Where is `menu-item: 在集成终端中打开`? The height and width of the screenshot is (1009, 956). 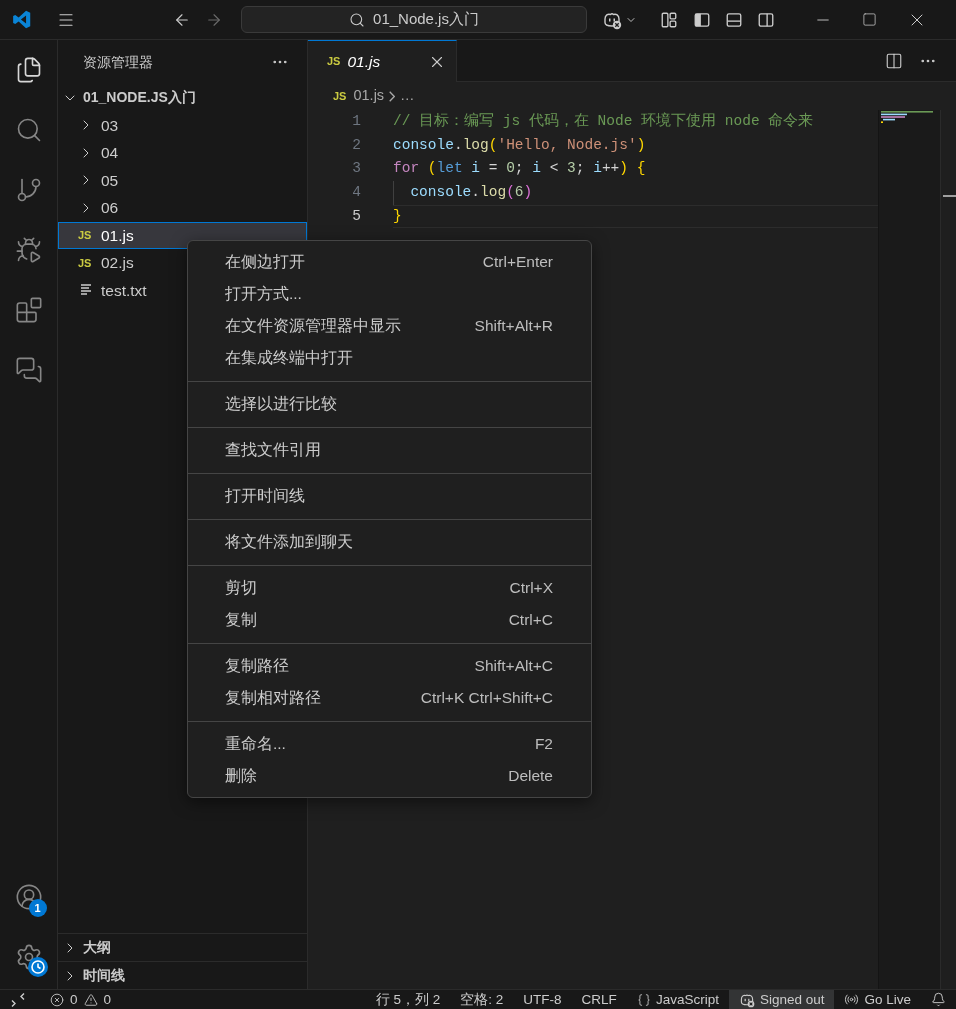 menu-item: 在集成终端中打开 is located at coordinates (389, 358).